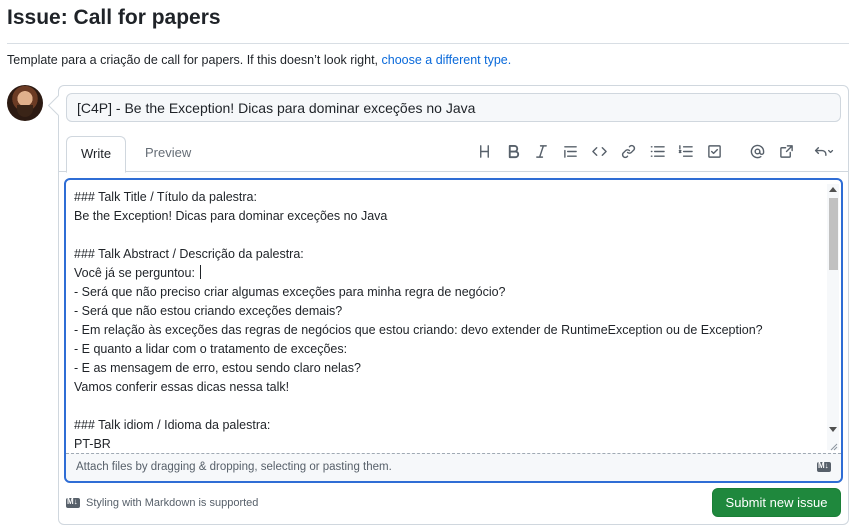 The image size is (853, 528). What do you see at coordinates (714, 151) in the screenshot?
I see `task-list-icon` at bounding box center [714, 151].